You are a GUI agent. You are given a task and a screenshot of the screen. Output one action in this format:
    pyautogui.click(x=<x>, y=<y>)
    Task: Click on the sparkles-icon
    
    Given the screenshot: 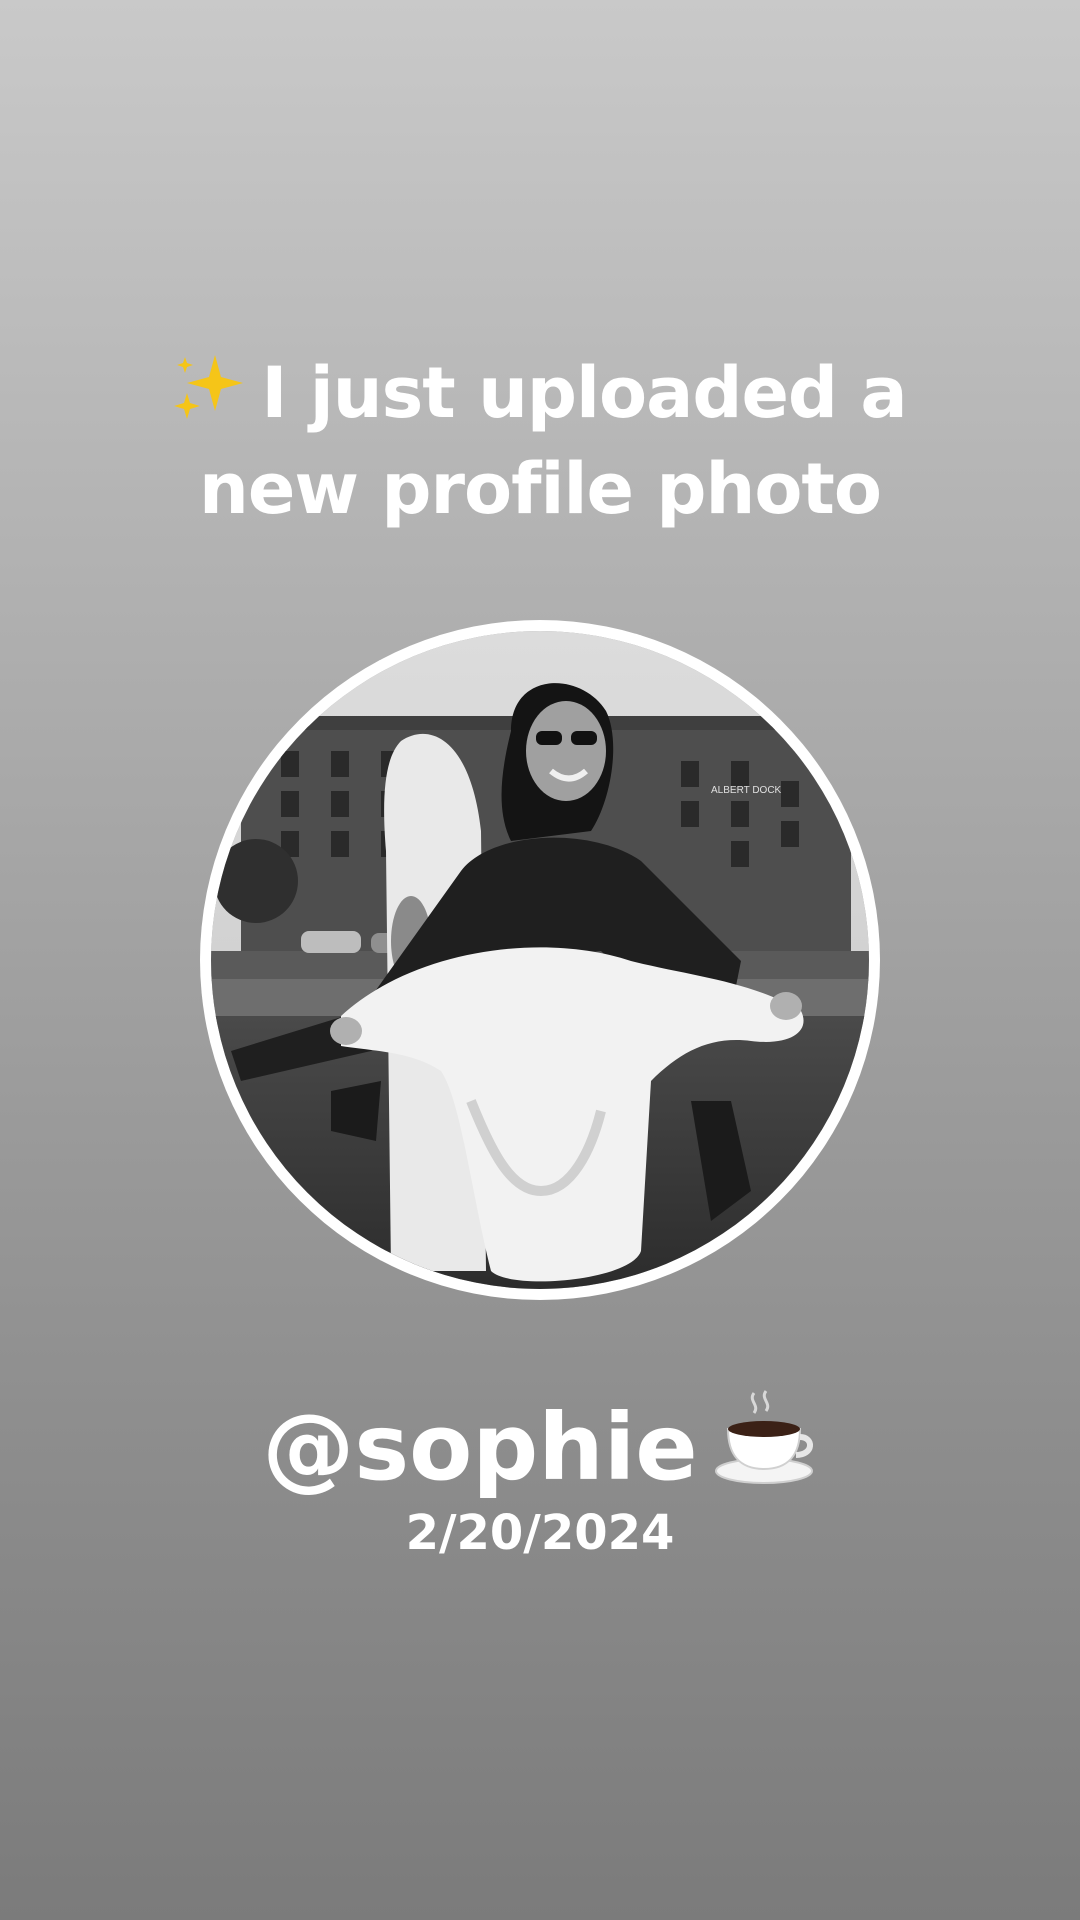 What is the action you would take?
    pyautogui.click(x=209, y=387)
    